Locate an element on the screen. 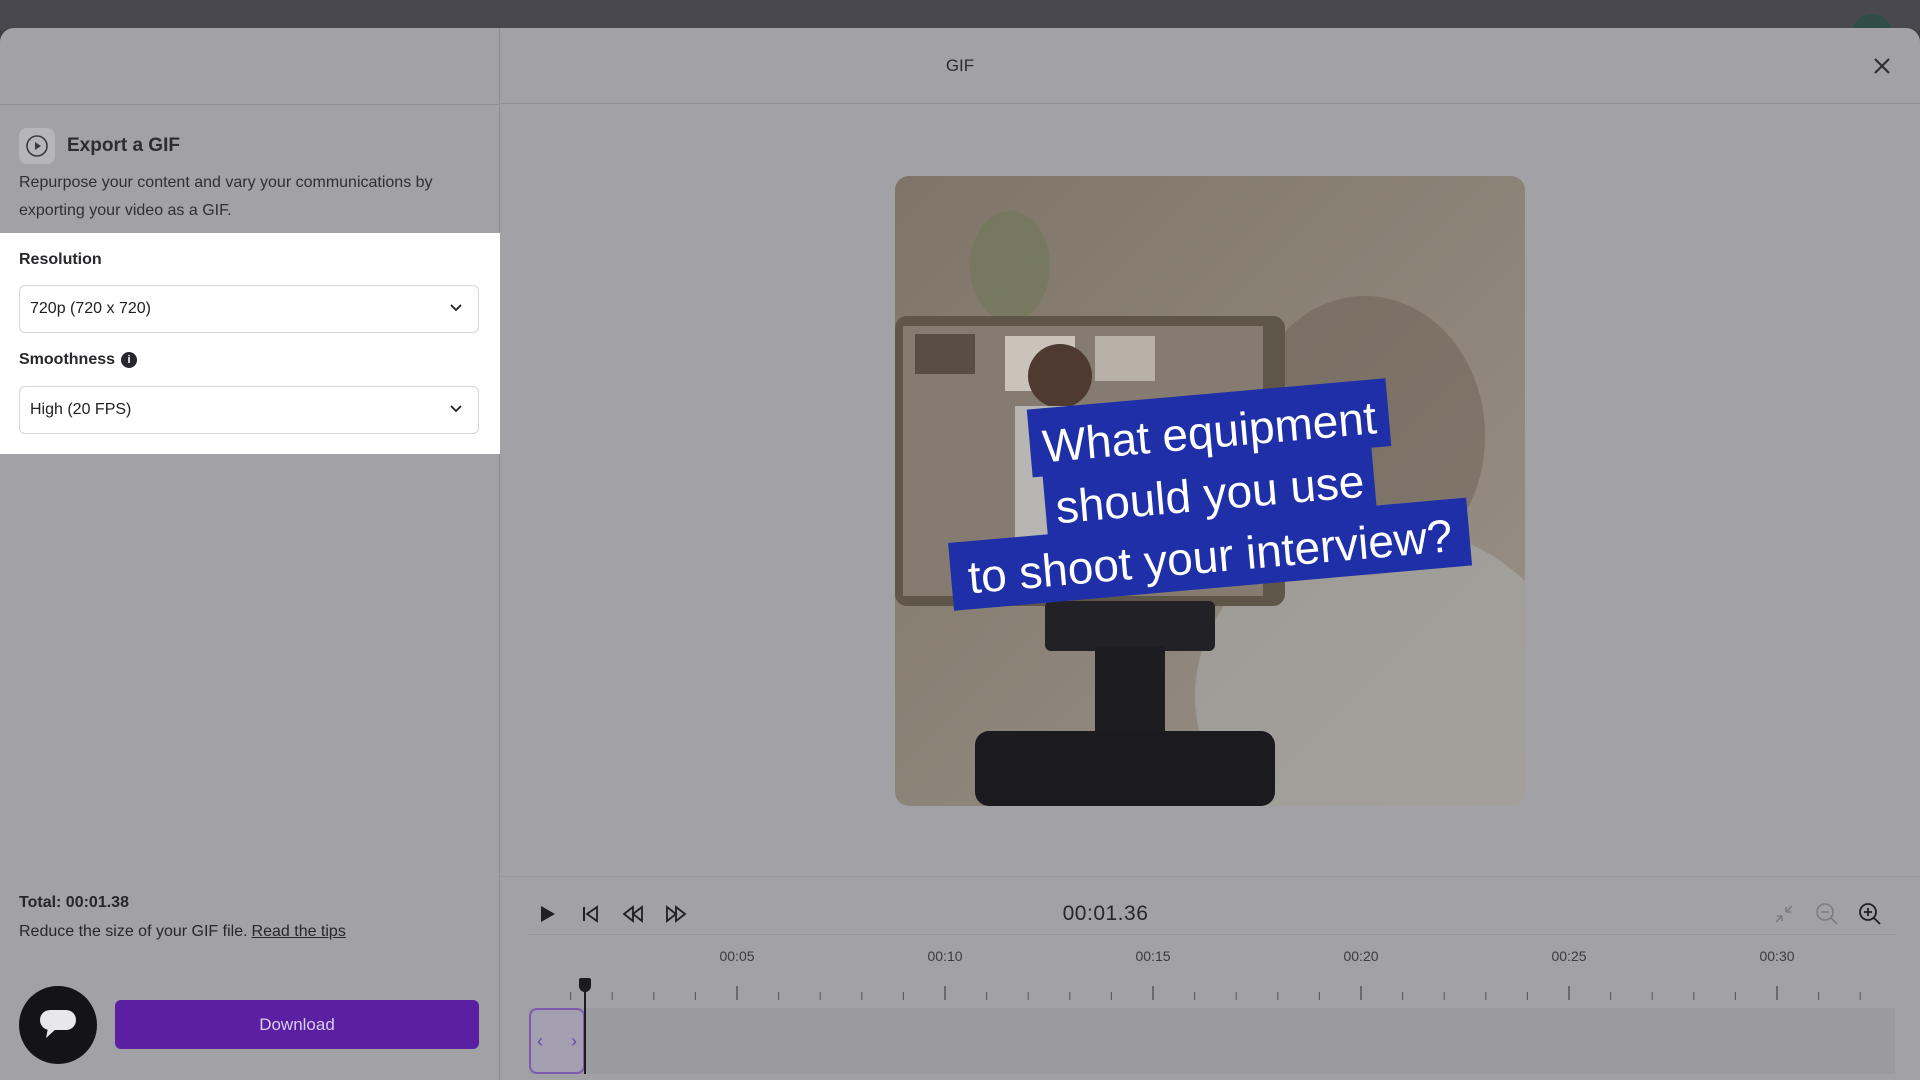 The width and height of the screenshot is (1920, 1080). modal-title: GIF is located at coordinates (960, 65).